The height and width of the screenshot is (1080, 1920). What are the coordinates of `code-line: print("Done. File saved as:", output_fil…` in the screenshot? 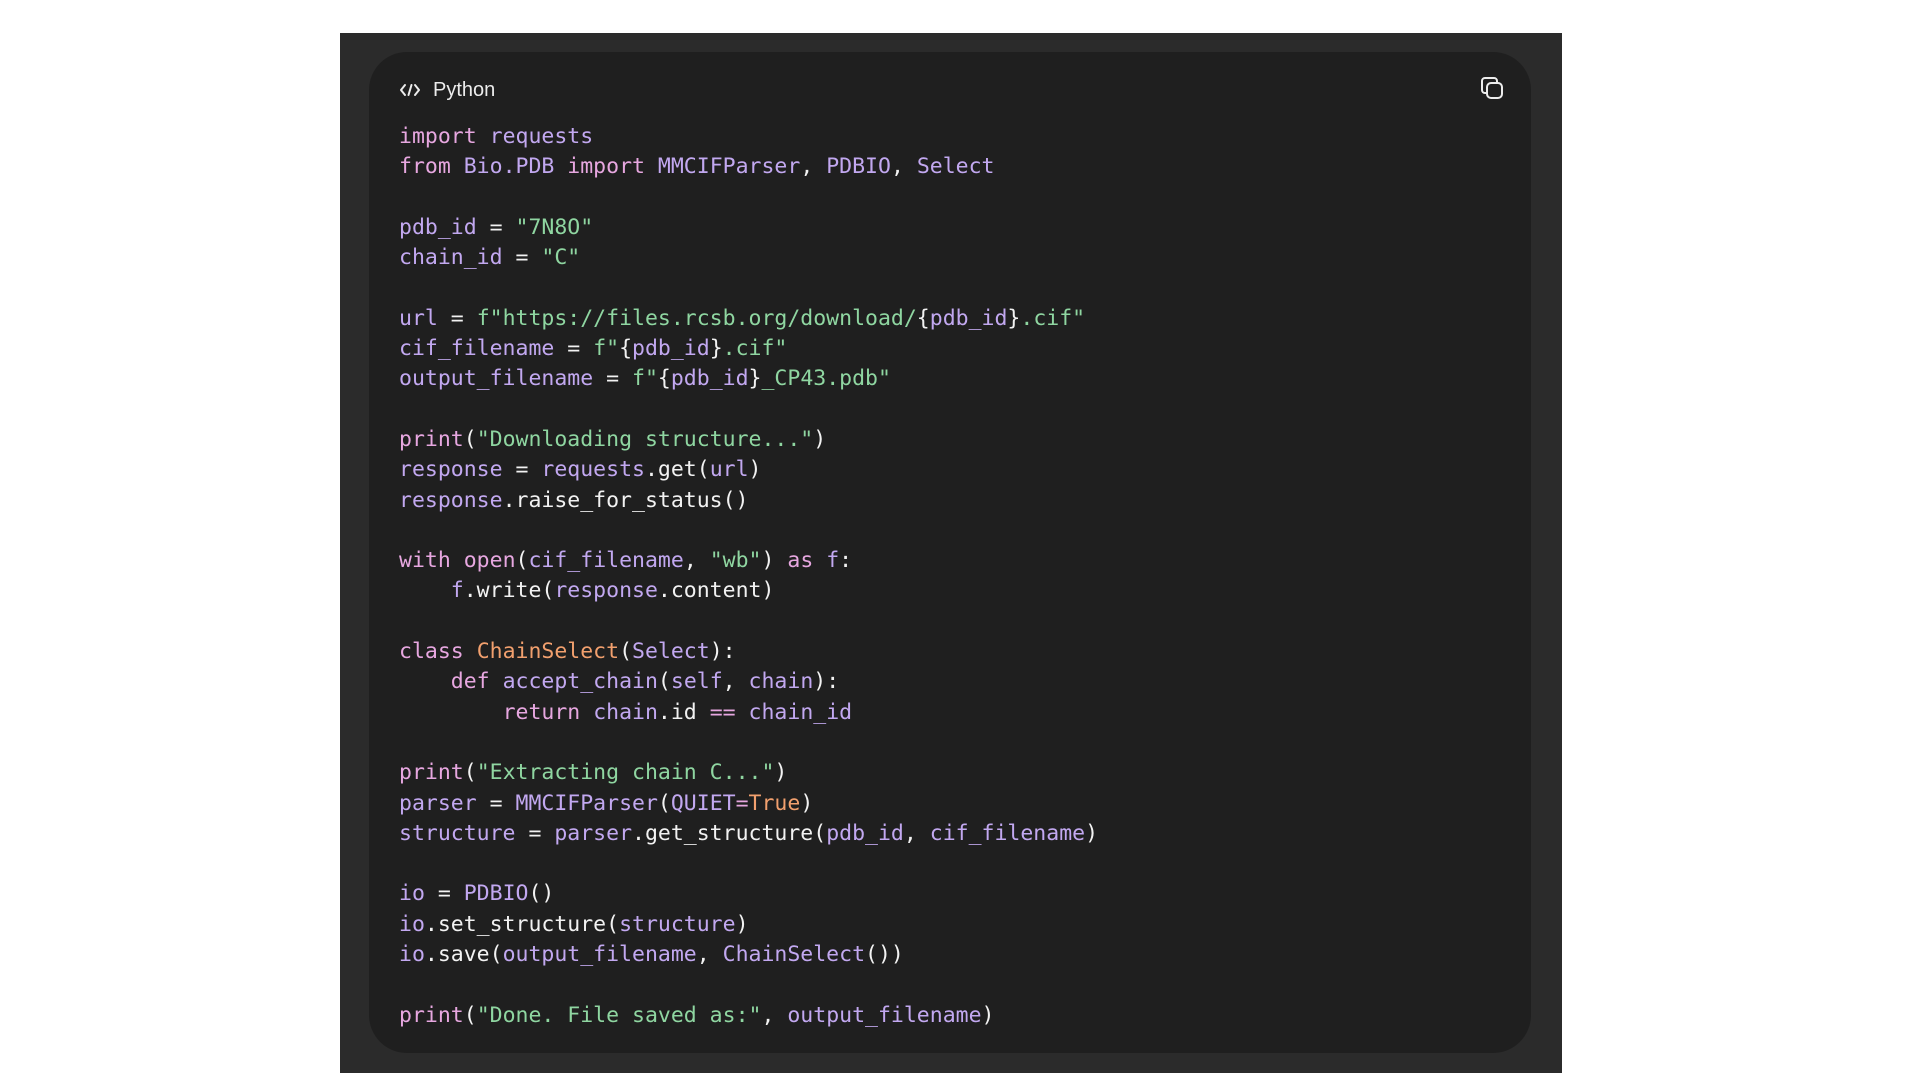 It's located at (748, 1016).